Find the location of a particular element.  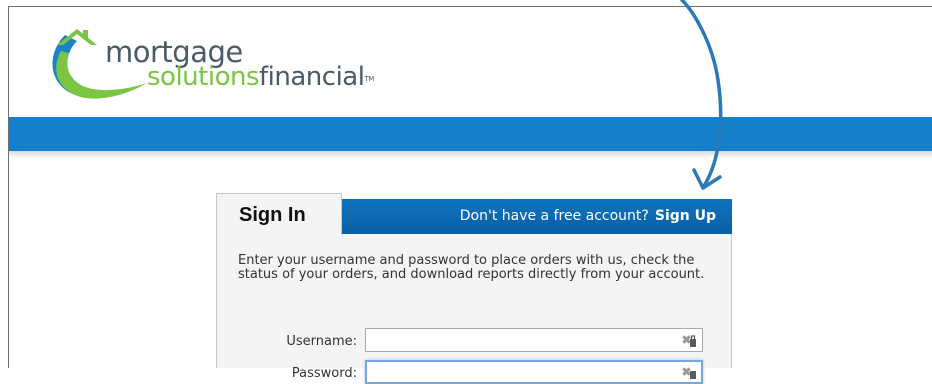

signup-link: Sign Up is located at coordinates (685, 216).